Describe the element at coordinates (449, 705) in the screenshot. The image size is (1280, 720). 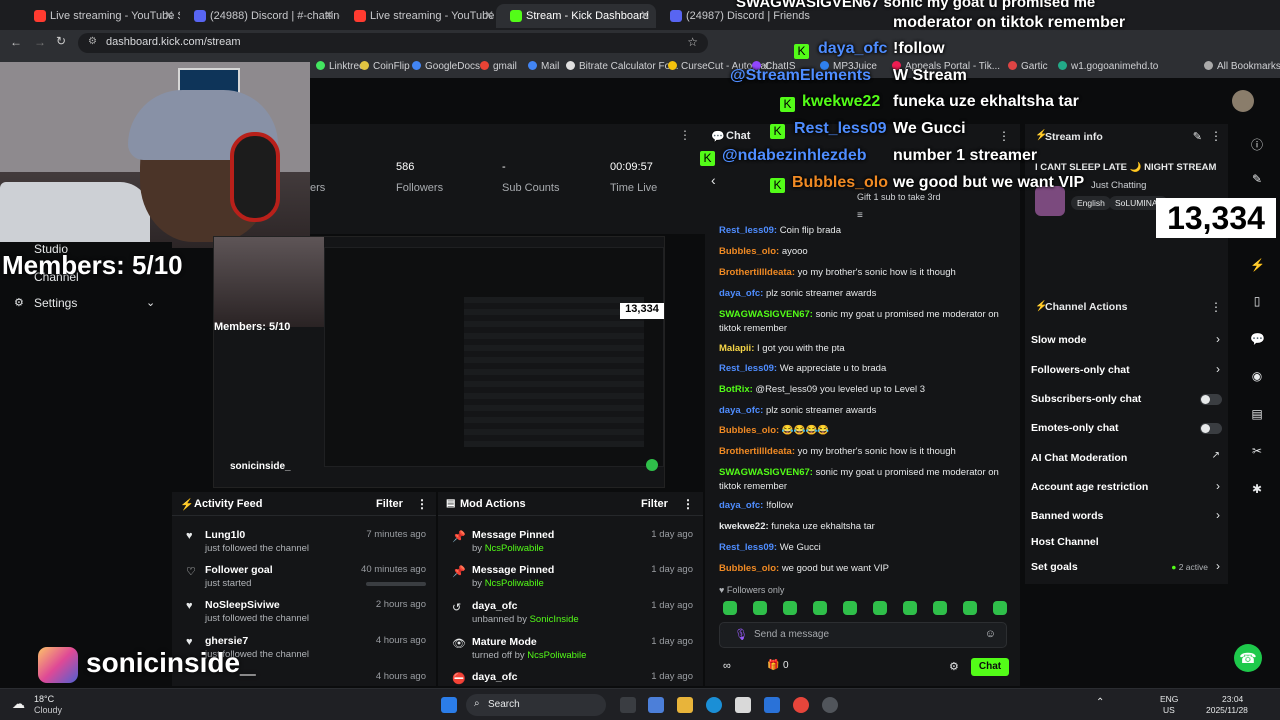
I see `windows-start-icon` at that location.